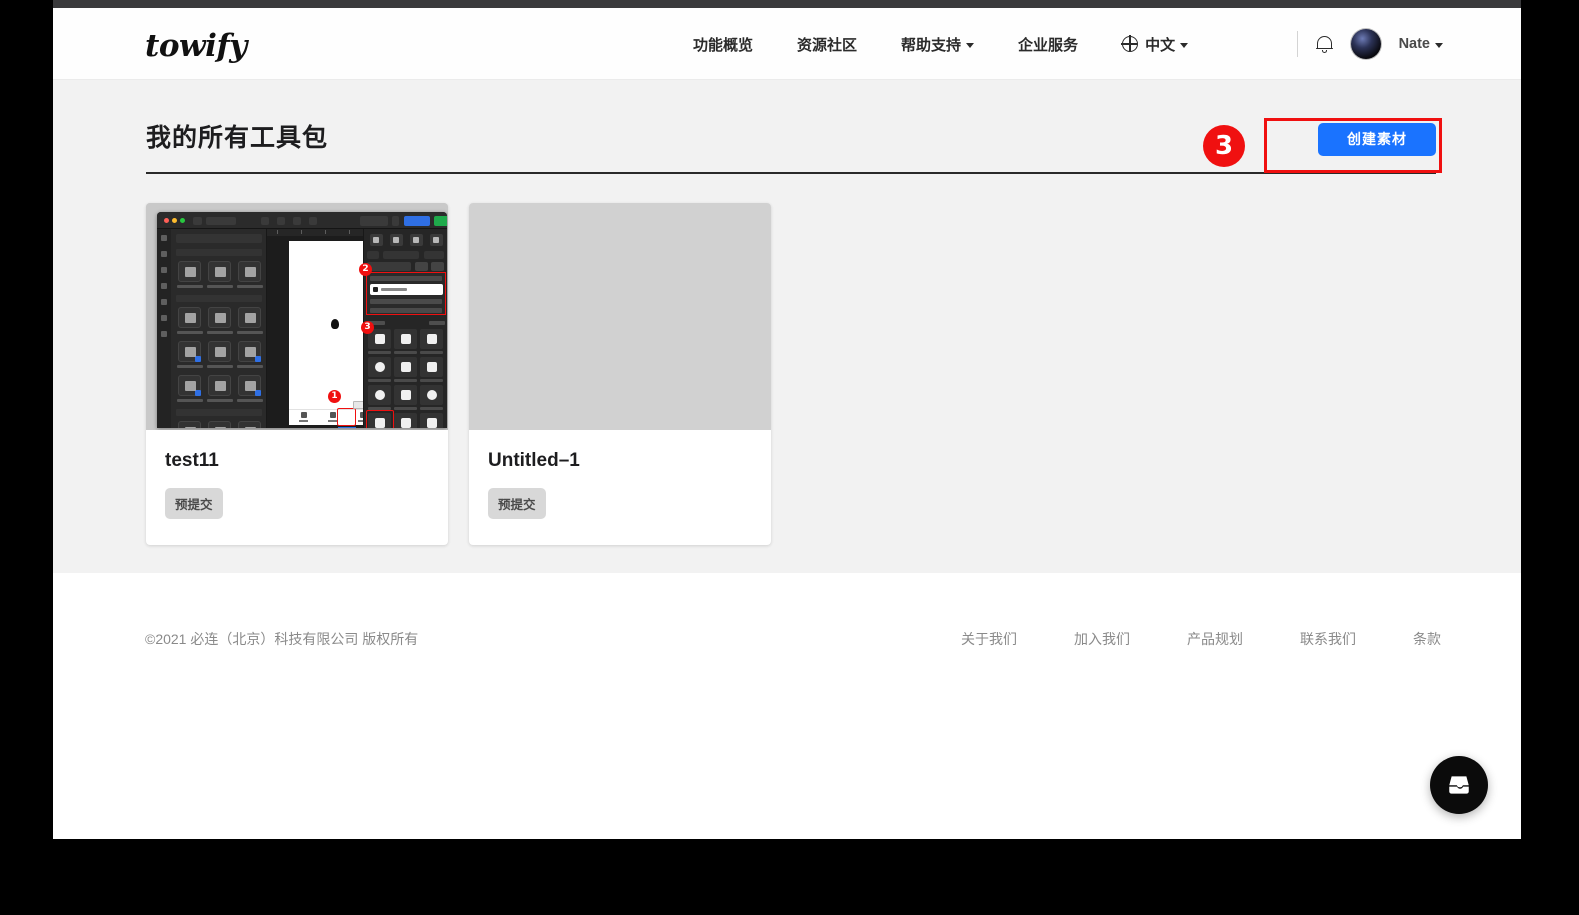 Image resolution: width=1579 pixels, height=915 pixels. What do you see at coordinates (437, 323) in the screenshot?
I see `grid-filter` at bounding box center [437, 323].